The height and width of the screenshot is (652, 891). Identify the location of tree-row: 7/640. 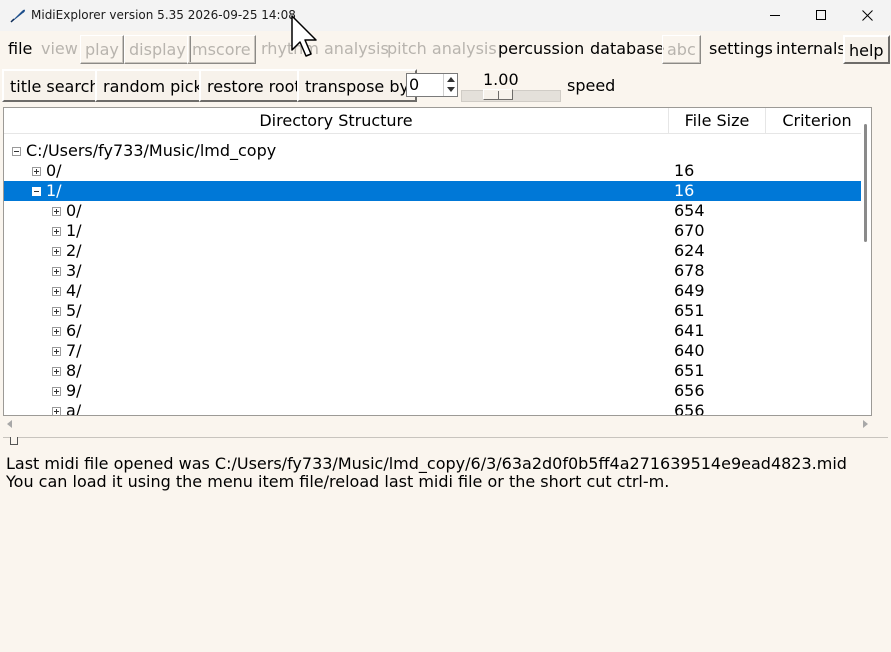
(437, 351).